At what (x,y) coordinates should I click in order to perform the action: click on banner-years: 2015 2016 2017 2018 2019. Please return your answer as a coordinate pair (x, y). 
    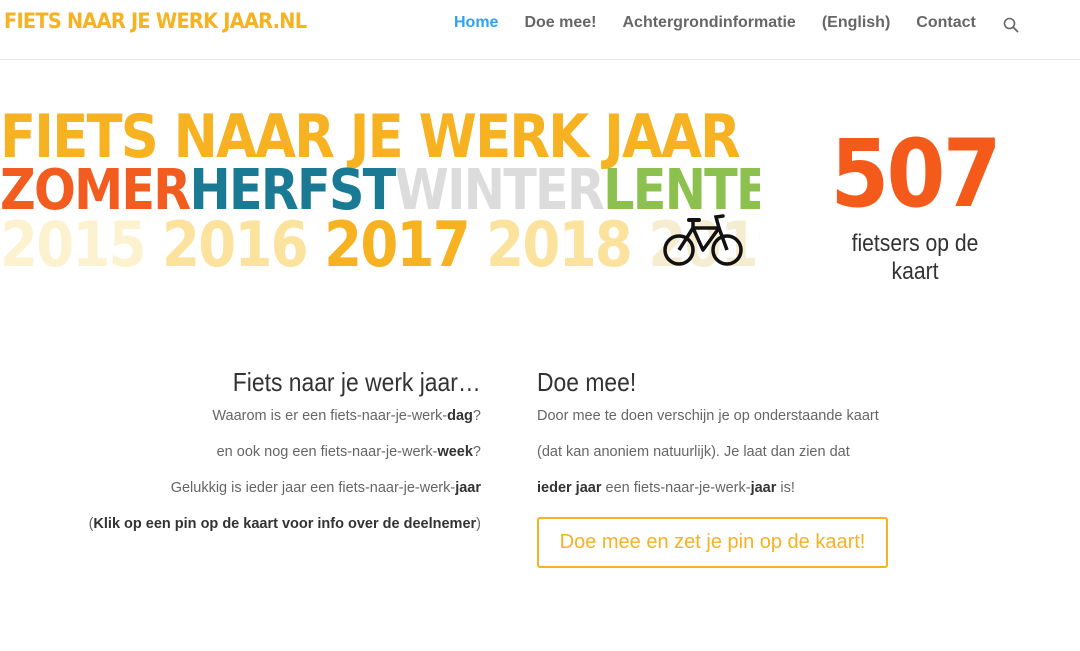
    Looking at the image, I should click on (380, 241).